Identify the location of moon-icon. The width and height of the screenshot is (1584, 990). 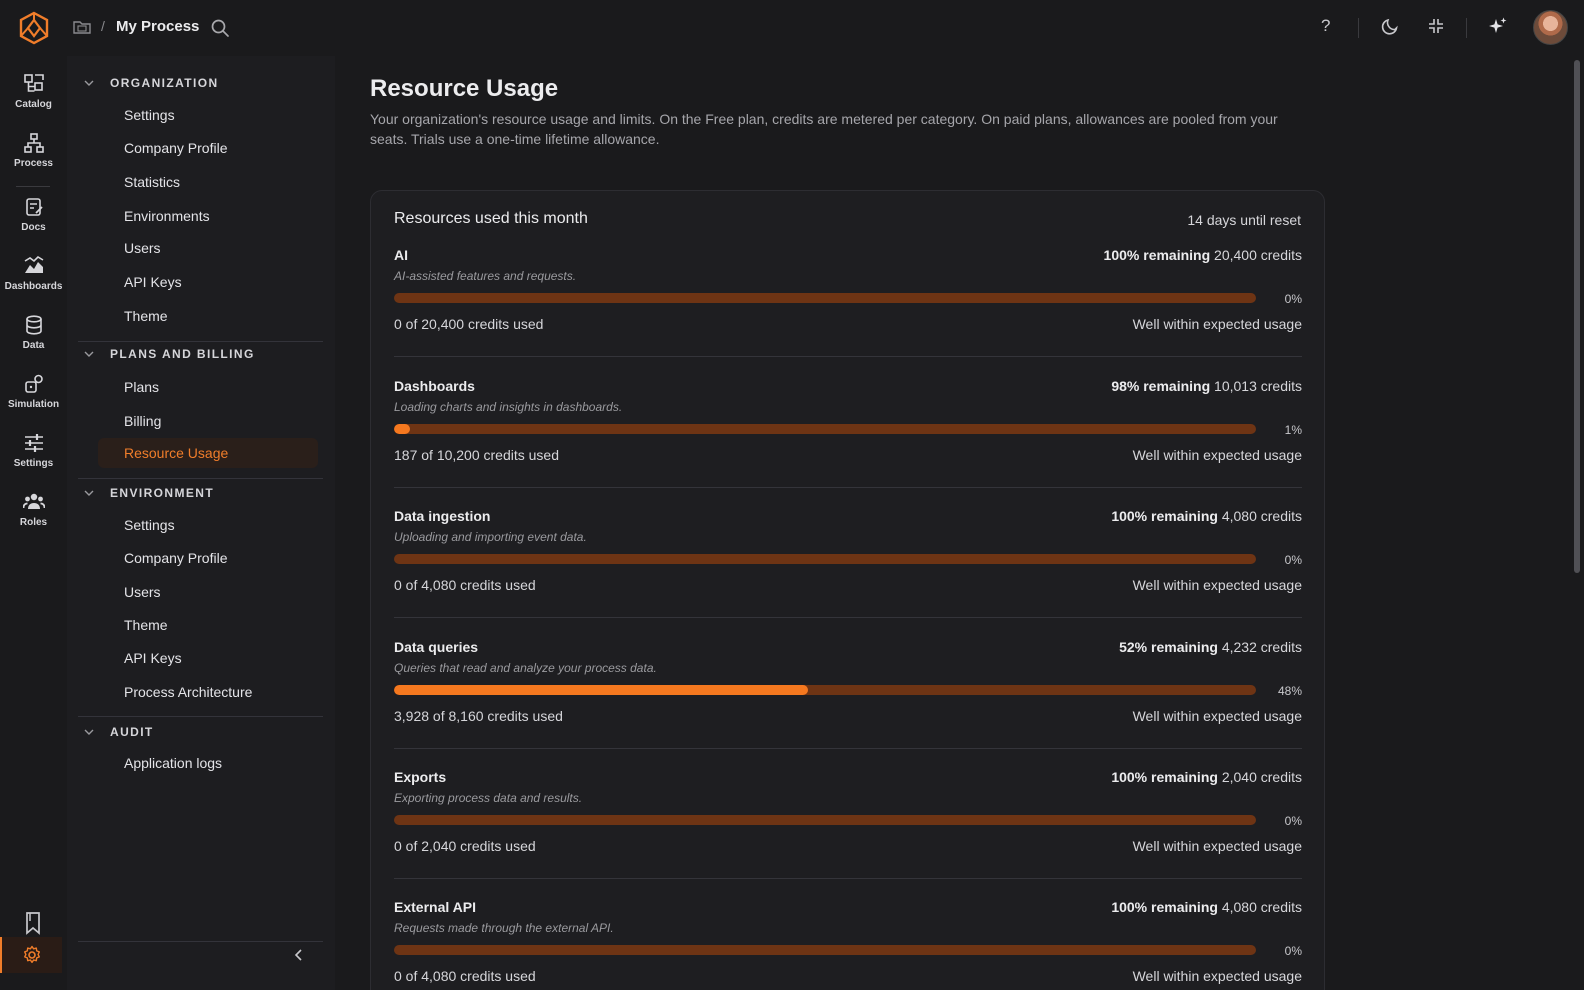
(1391, 26).